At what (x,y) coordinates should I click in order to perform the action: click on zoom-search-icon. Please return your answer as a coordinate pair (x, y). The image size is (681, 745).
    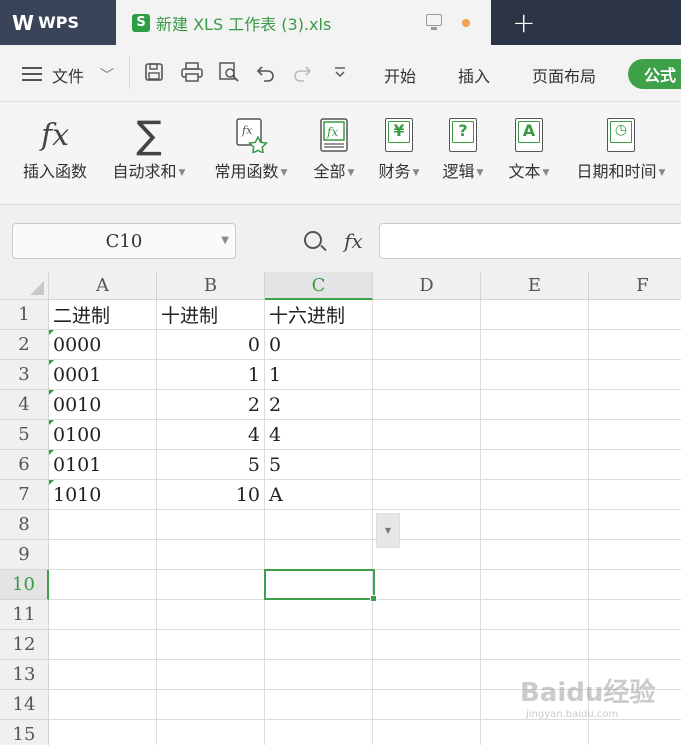
    Looking at the image, I should click on (313, 240).